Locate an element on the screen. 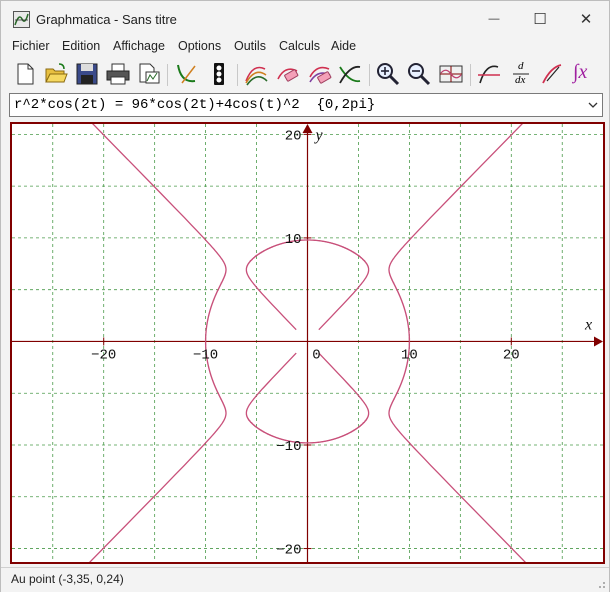  intersection-button is located at coordinates (350, 74).